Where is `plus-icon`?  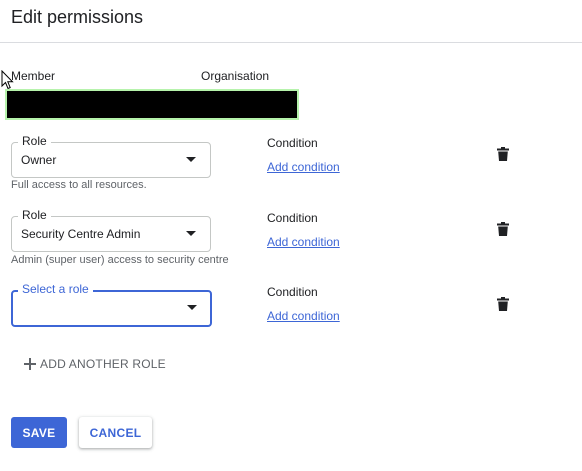 plus-icon is located at coordinates (30, 364).